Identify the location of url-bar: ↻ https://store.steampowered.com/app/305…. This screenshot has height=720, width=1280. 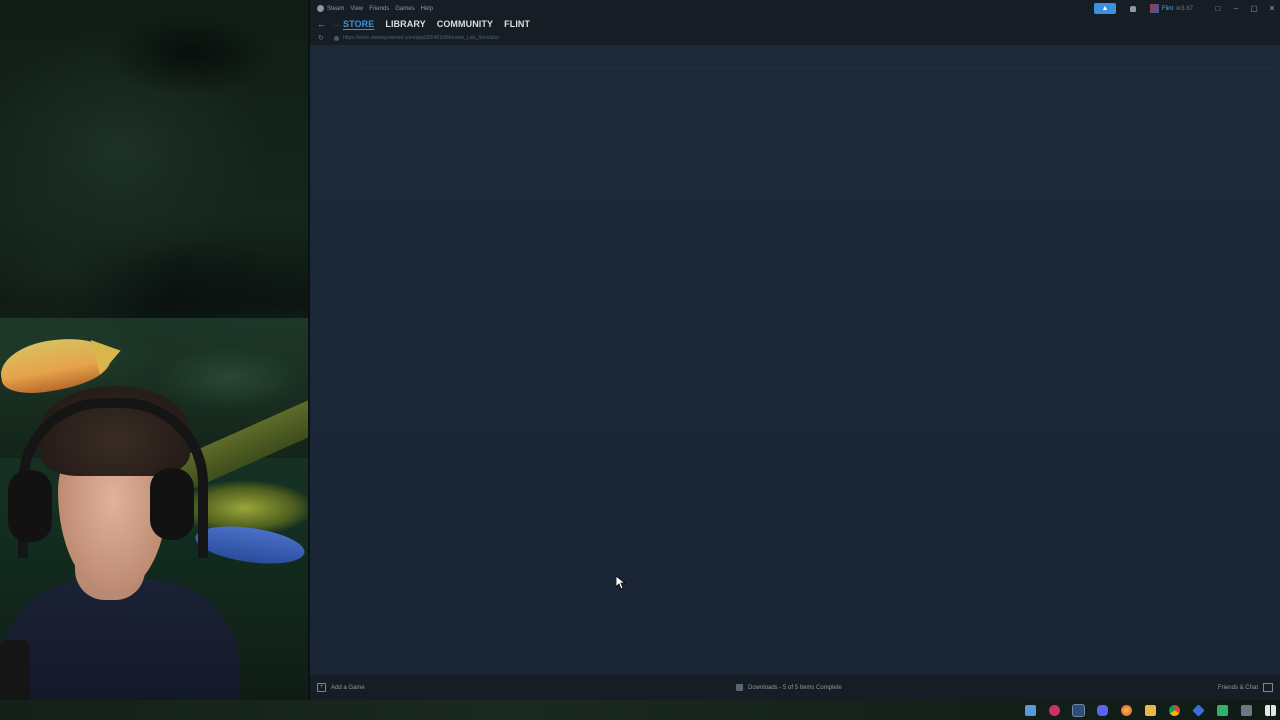
(795, 38).